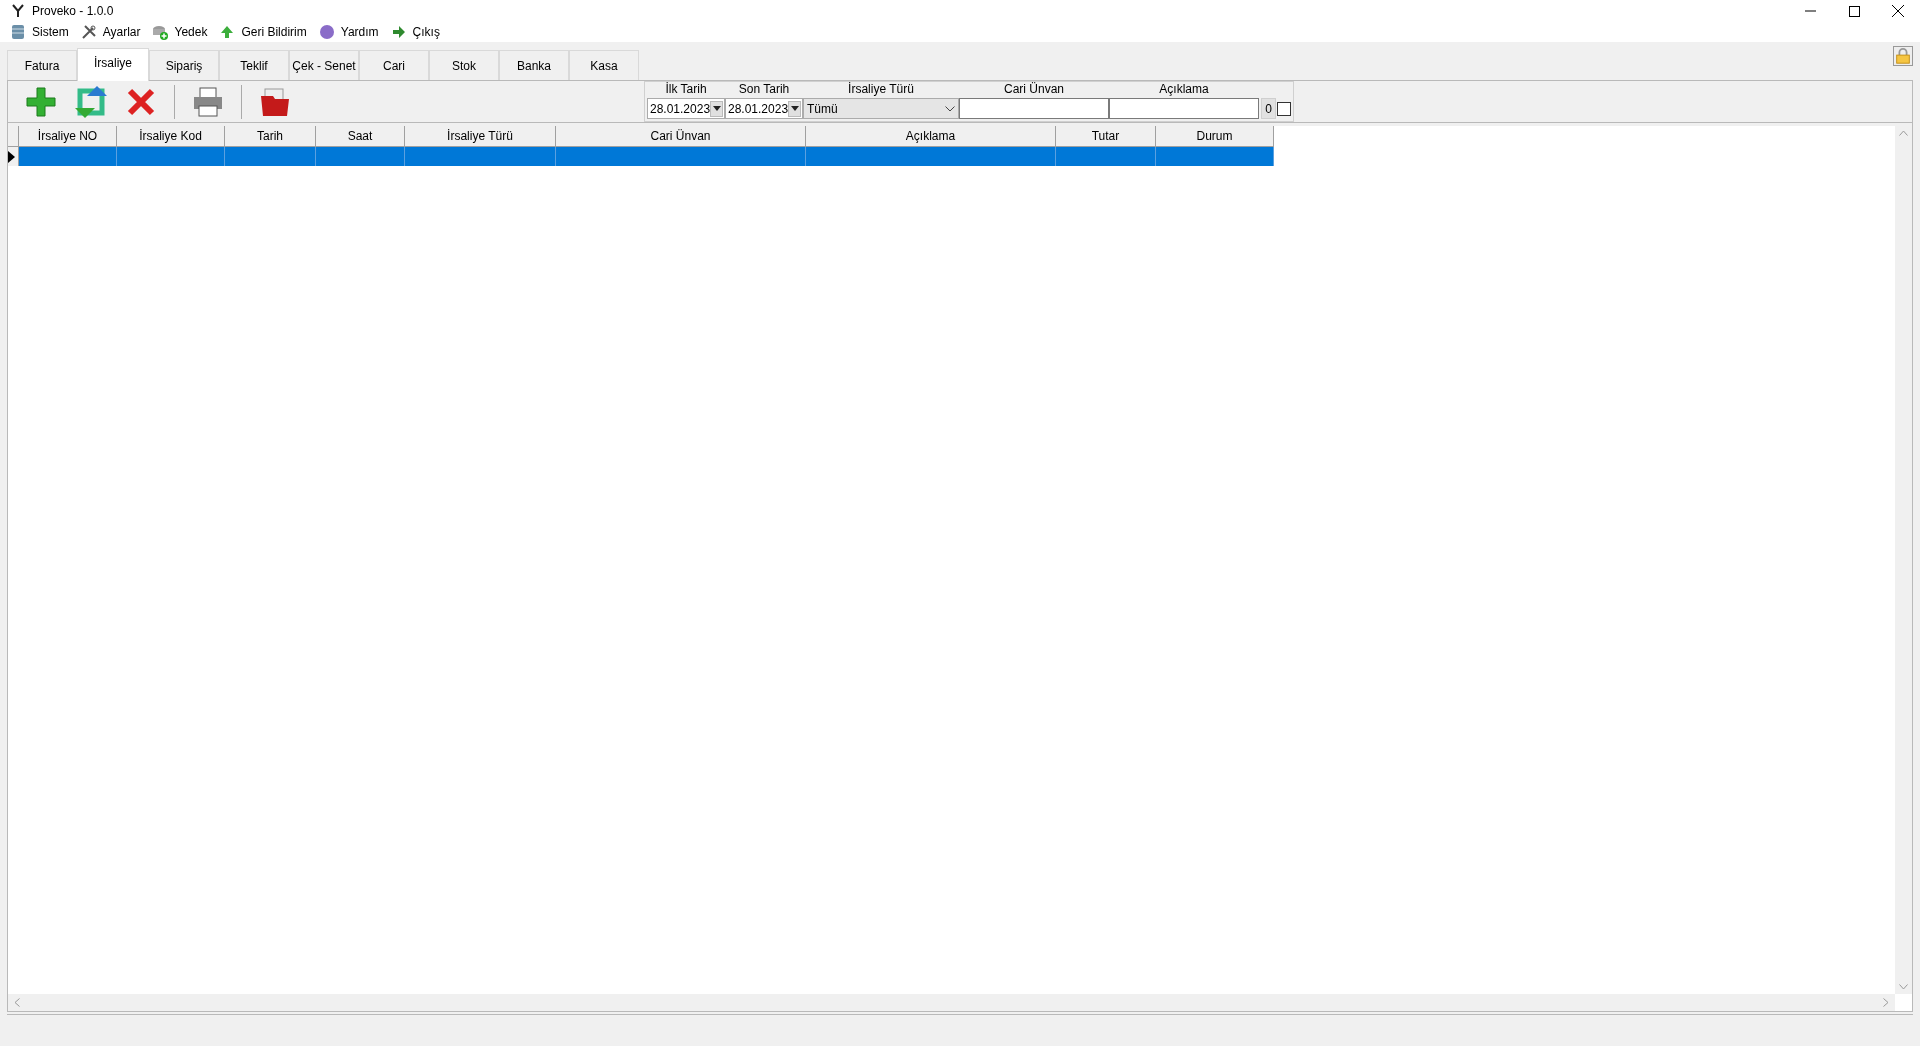 This screenshot has width=1920, height=1046. Describe the element at coordinates (324, 65) in the screenshot. I see `tab: Çek - Senet` at that location.